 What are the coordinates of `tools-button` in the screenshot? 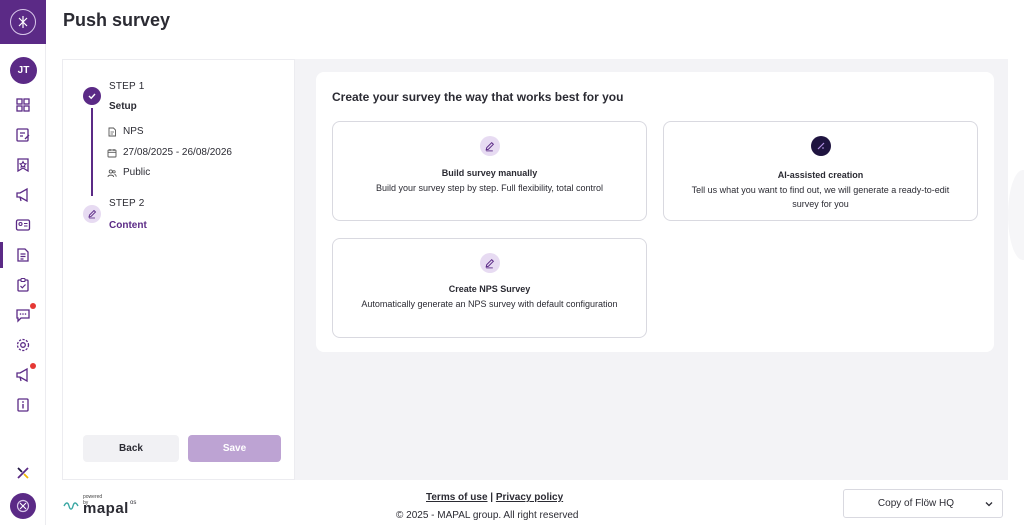 It's located at (23, 473).